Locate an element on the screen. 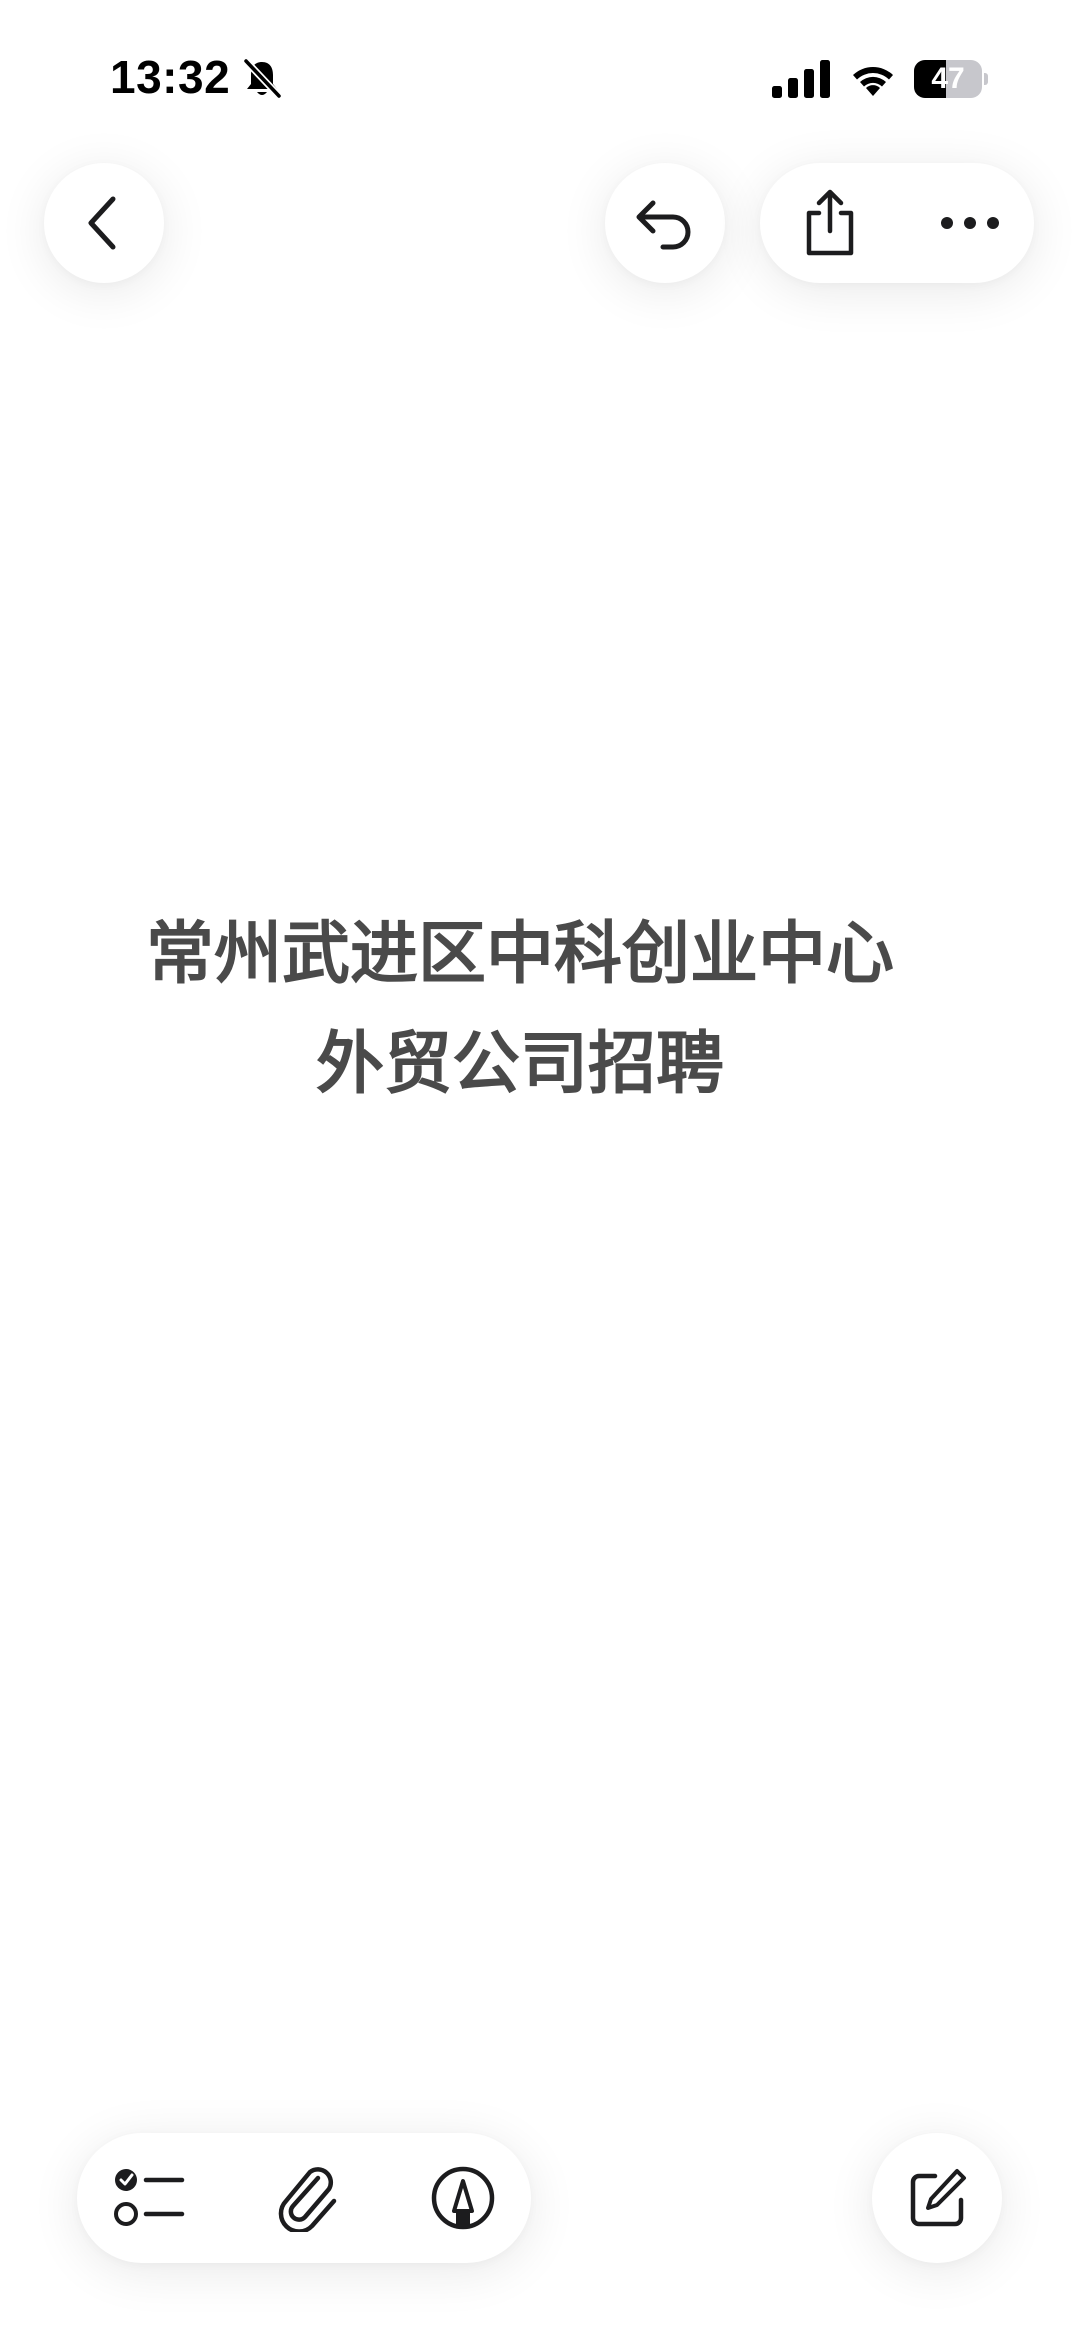 The height and width of the screenshot is (2341, 1080). undo-button is located at coordinates (665, 223).